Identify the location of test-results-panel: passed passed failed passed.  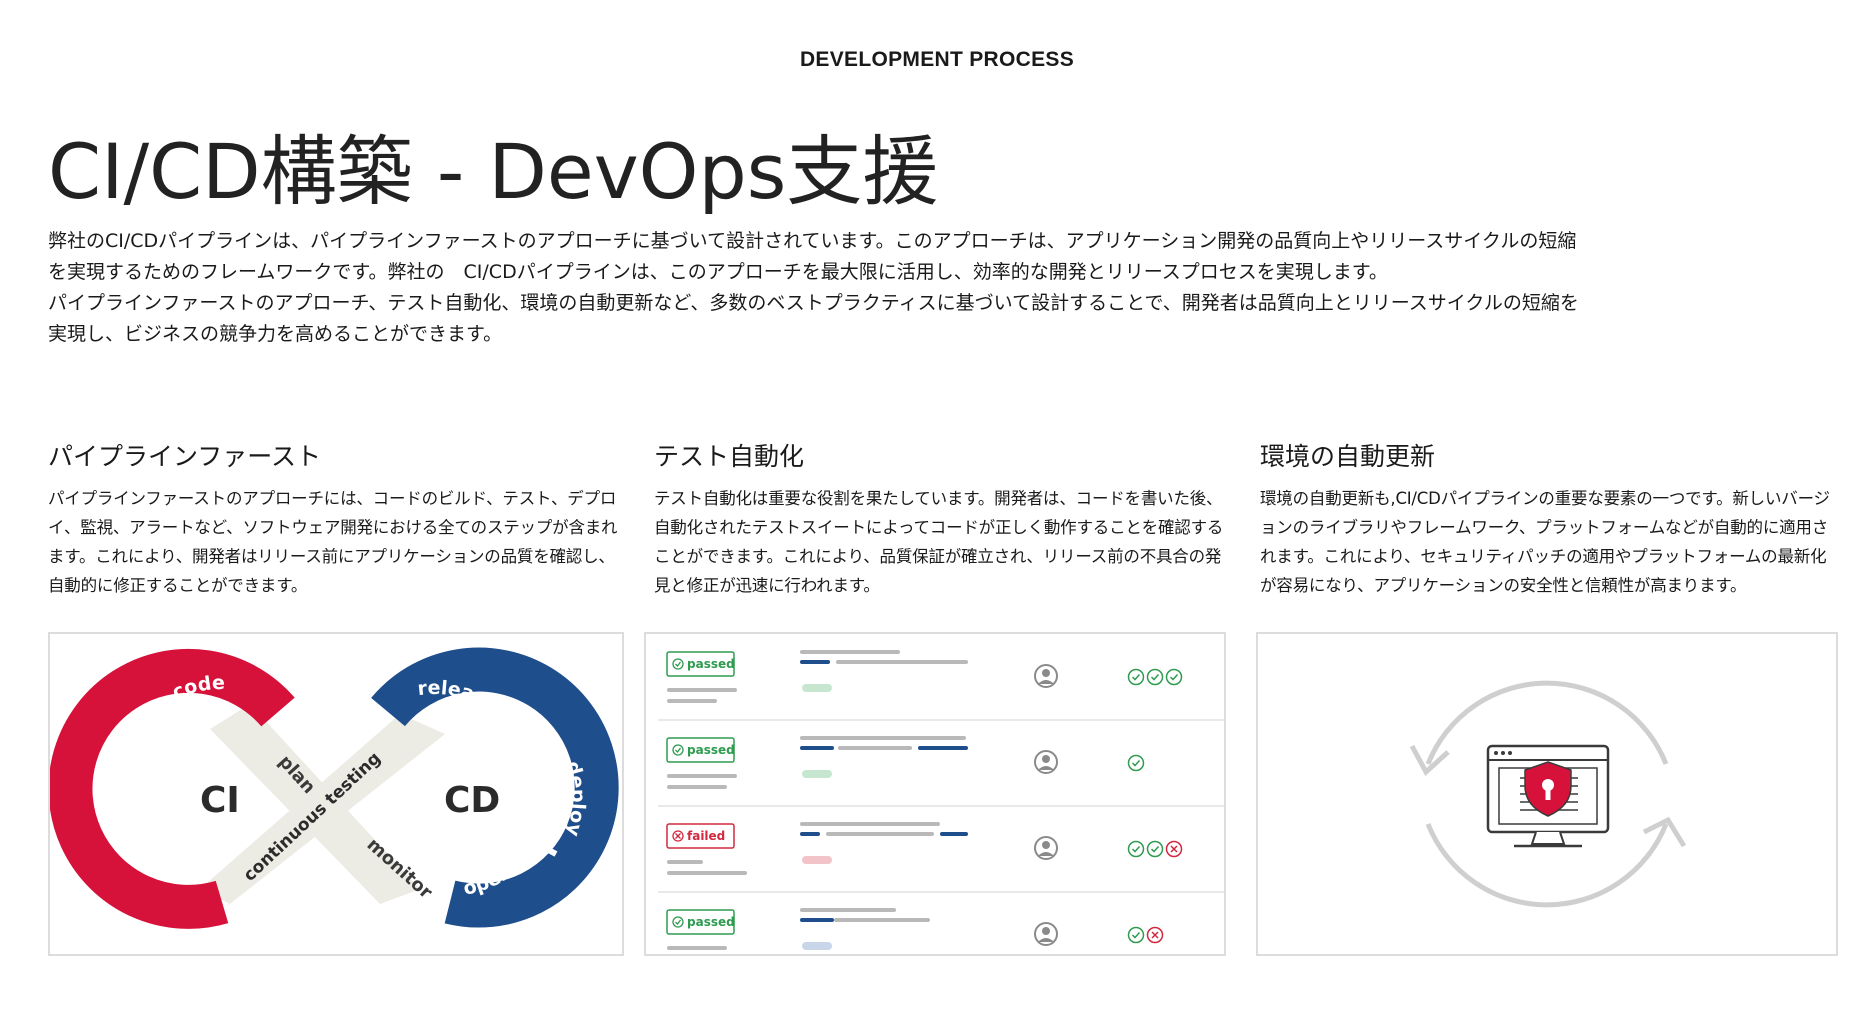
(935, 794).